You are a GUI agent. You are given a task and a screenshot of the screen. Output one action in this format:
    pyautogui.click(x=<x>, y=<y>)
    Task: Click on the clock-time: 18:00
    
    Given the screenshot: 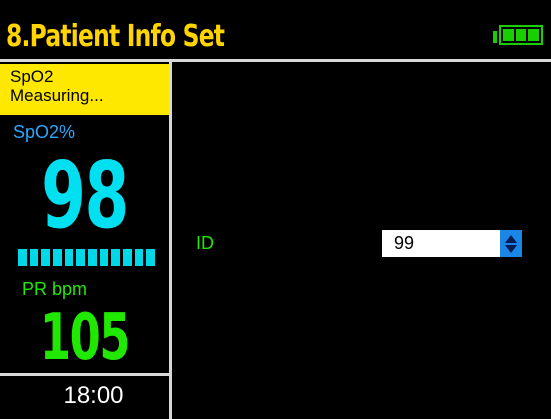 What is the action you would take?
    pyautogui.click(x=84, y=396)
    